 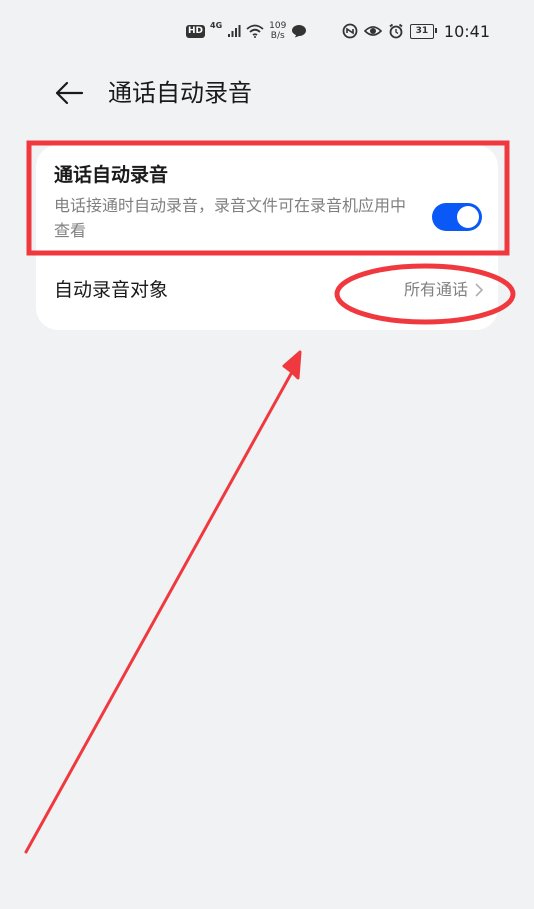 I want to click on battery-icon: 31, so click(x=423, y=31).